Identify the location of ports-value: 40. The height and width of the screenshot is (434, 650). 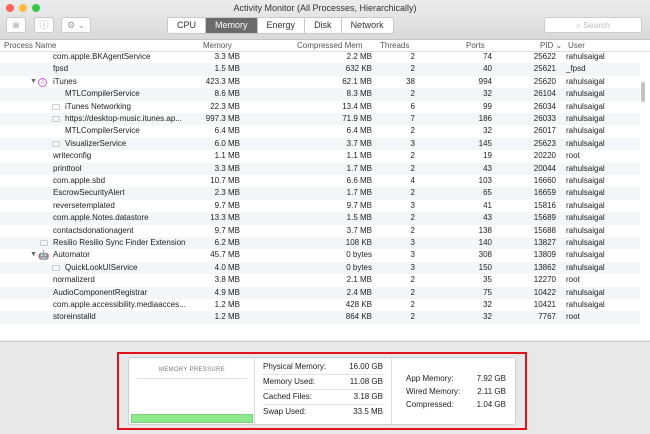
(487, 69).